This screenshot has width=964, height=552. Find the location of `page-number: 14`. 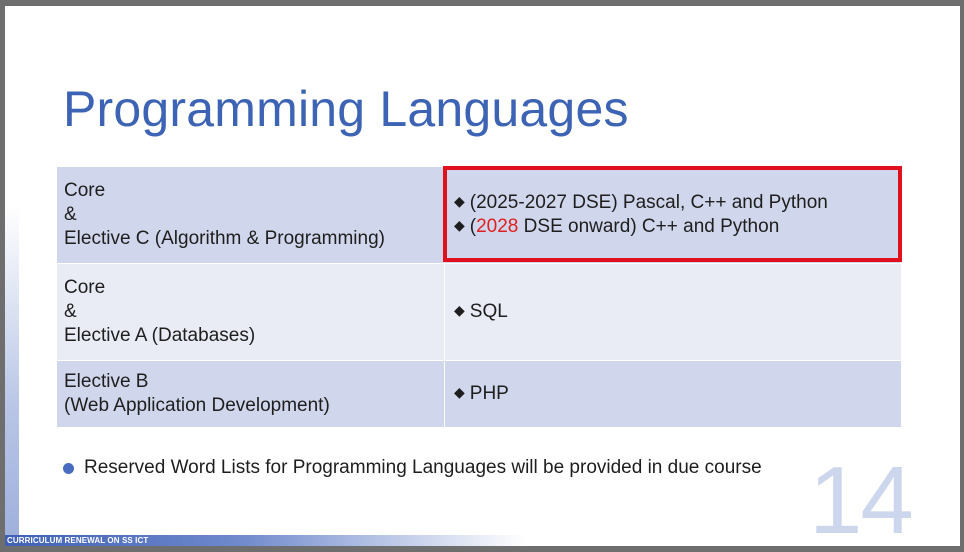

page-number: 14 is located at coordinates (861, 496).